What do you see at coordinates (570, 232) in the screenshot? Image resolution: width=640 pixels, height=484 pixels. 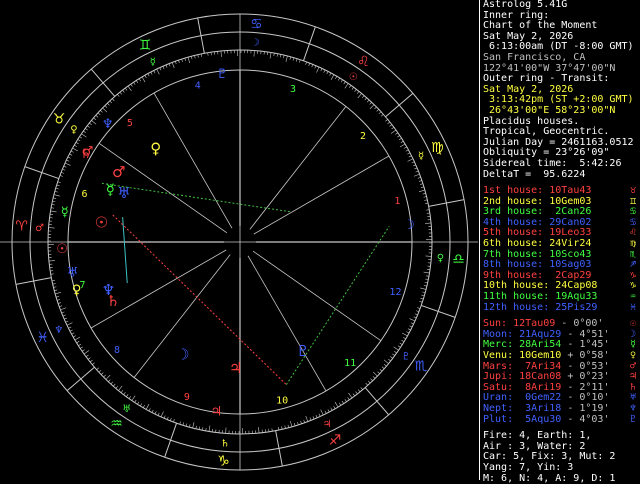 I see `house-cusp-value: 19Leo33` at bounding box center [570, 232].